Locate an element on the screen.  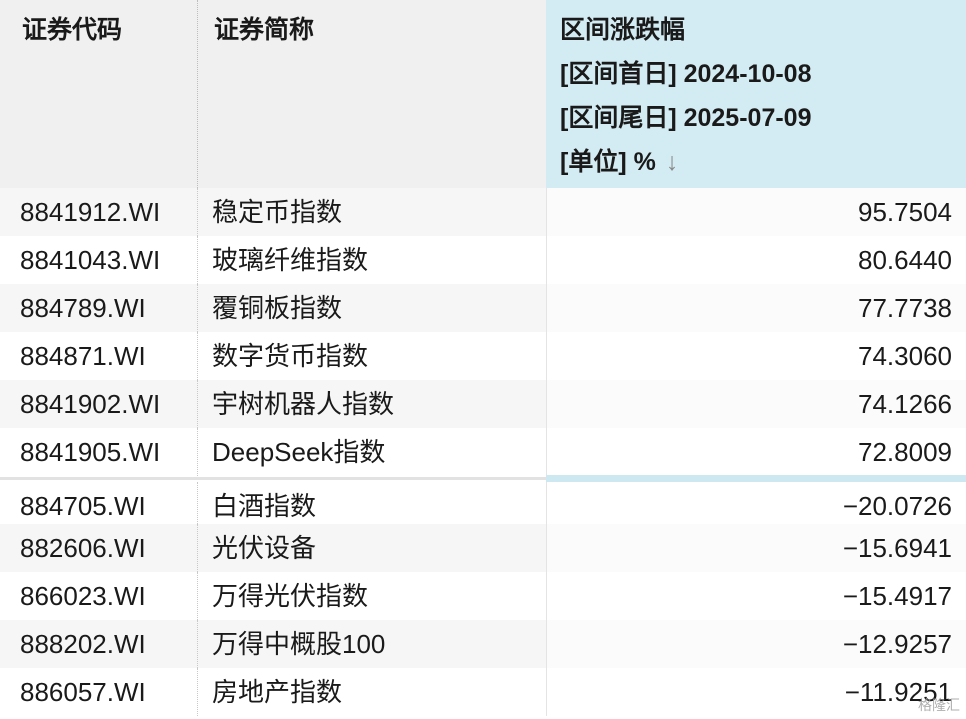
group-divider-right is located at coordinates (756, 478).